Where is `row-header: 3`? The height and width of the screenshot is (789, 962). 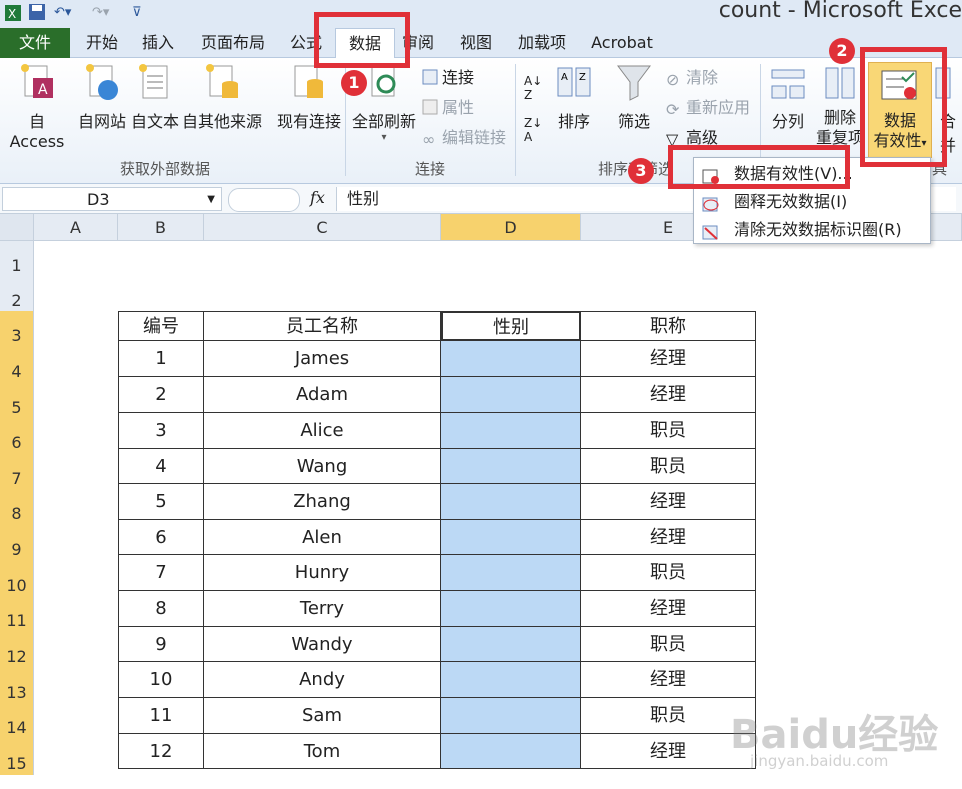 row-header: 3 is located at coordinates (17, 329).